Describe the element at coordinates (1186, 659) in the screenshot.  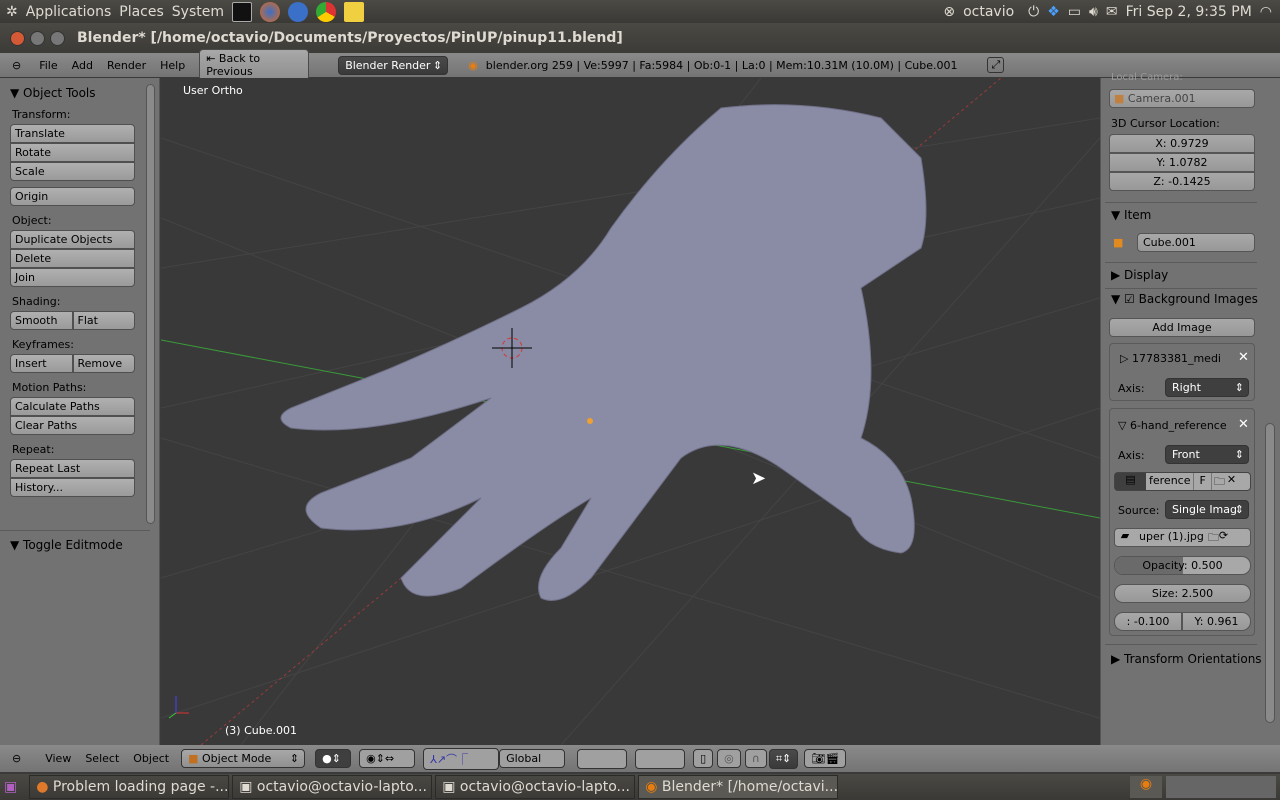
I see `transform-orientations-header: ▶ Transform Orientations` at that location.